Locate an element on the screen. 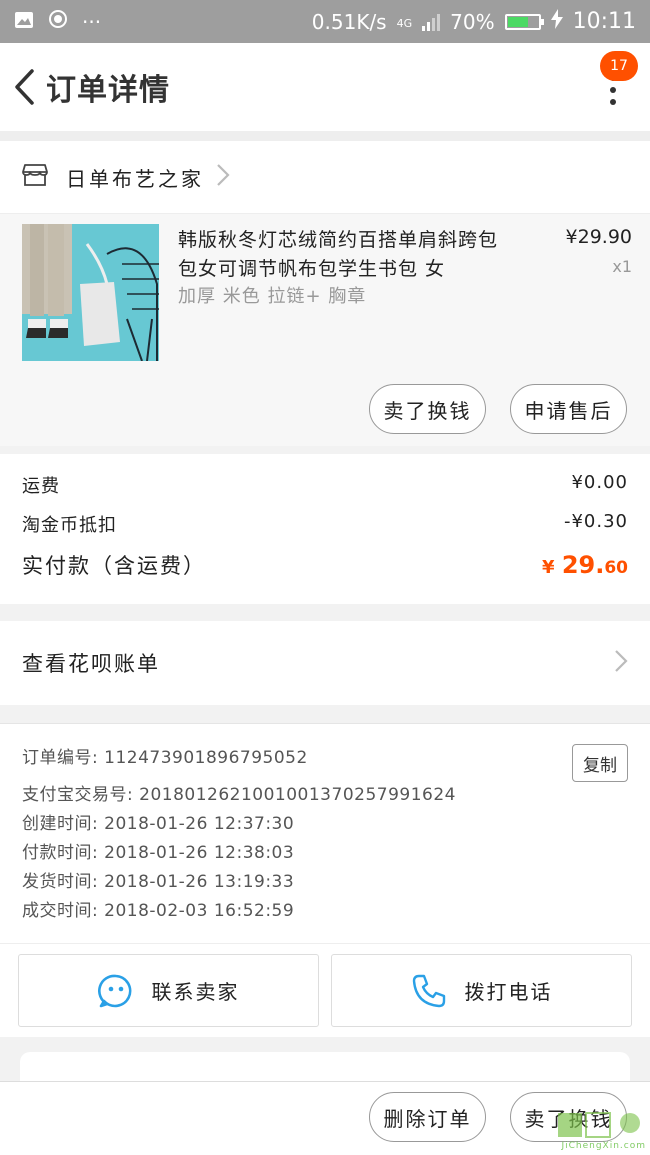 The width and height of the screenshot is (650, 1155). header: 订单详情 17 is located at coordinates (325, 87).